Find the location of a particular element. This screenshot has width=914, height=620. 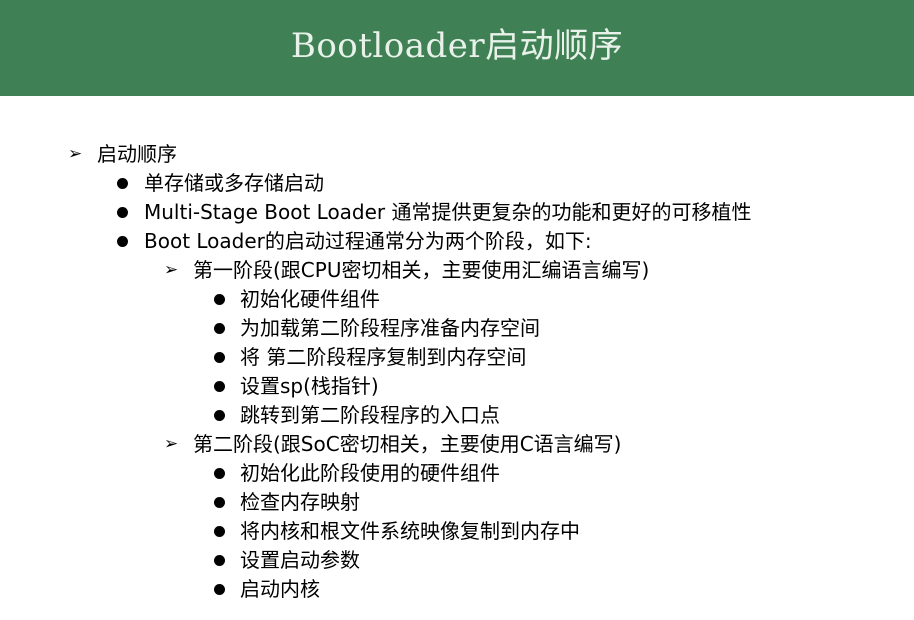

bullet-level4: 将 第二阶段程序复制到内存空间 is located at coordinates (457, 357).